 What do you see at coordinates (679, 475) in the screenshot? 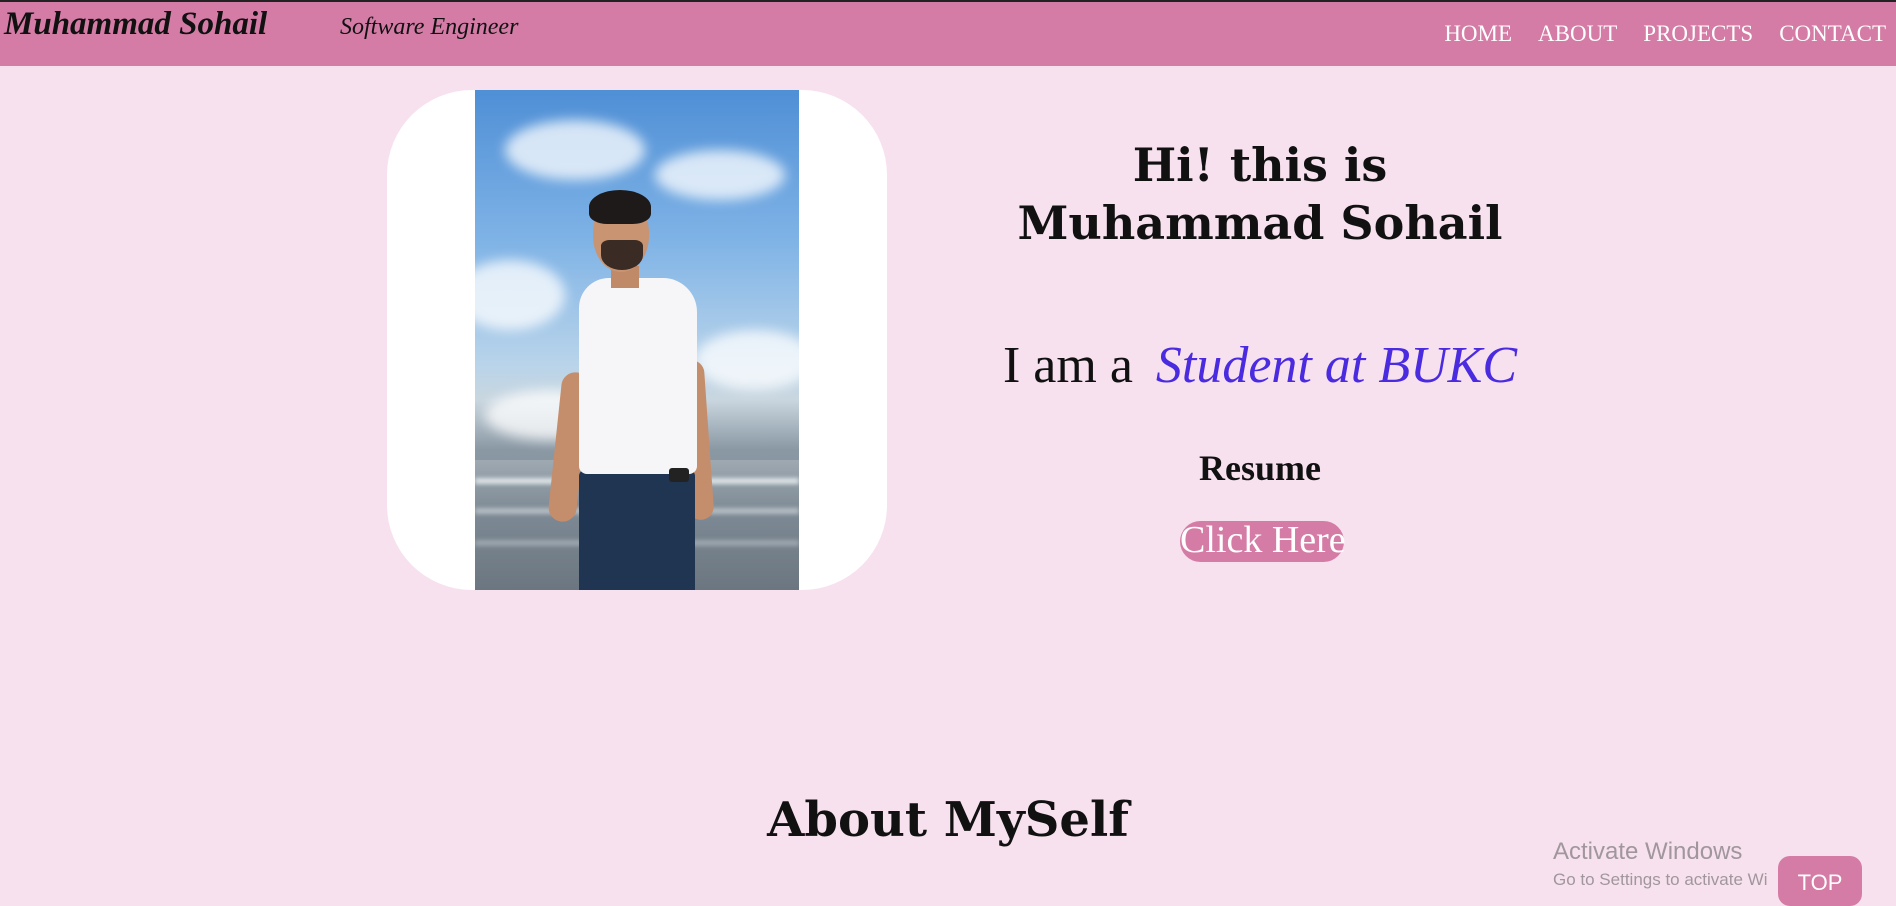
I see `person-watch` at bounding box center [679, 475].